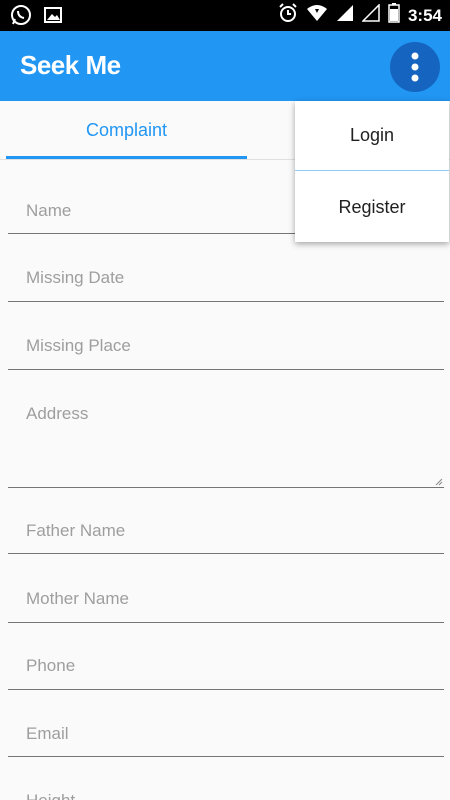 The height and width of the screenshot is (800, 450). I want to click on missing-place-input, so click(226, 346).